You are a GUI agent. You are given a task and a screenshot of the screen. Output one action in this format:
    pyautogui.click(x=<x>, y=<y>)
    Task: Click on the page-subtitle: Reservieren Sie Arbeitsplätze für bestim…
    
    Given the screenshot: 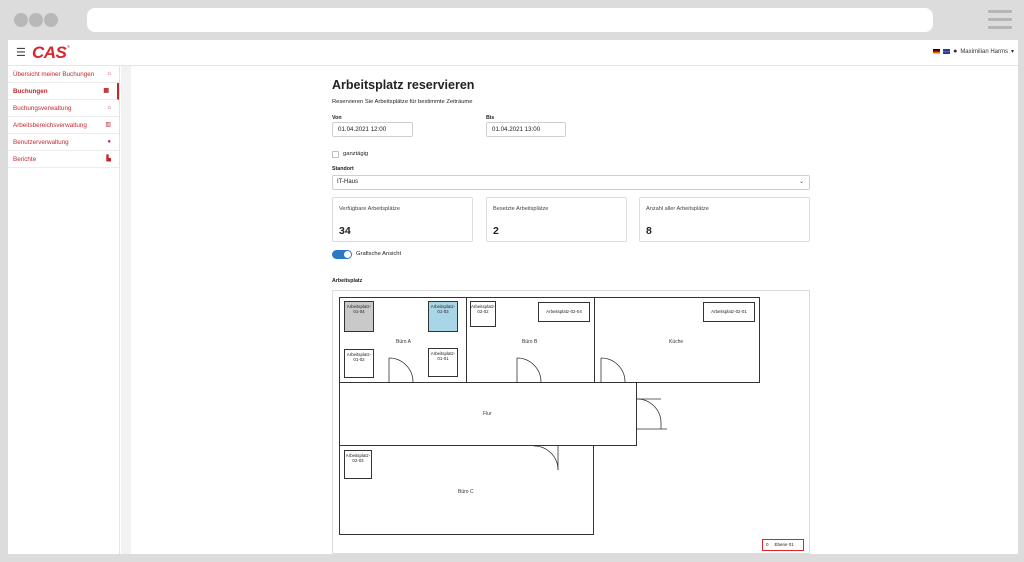 What is the action you would take?
    pyautogui.click(x=402, y=102)
    